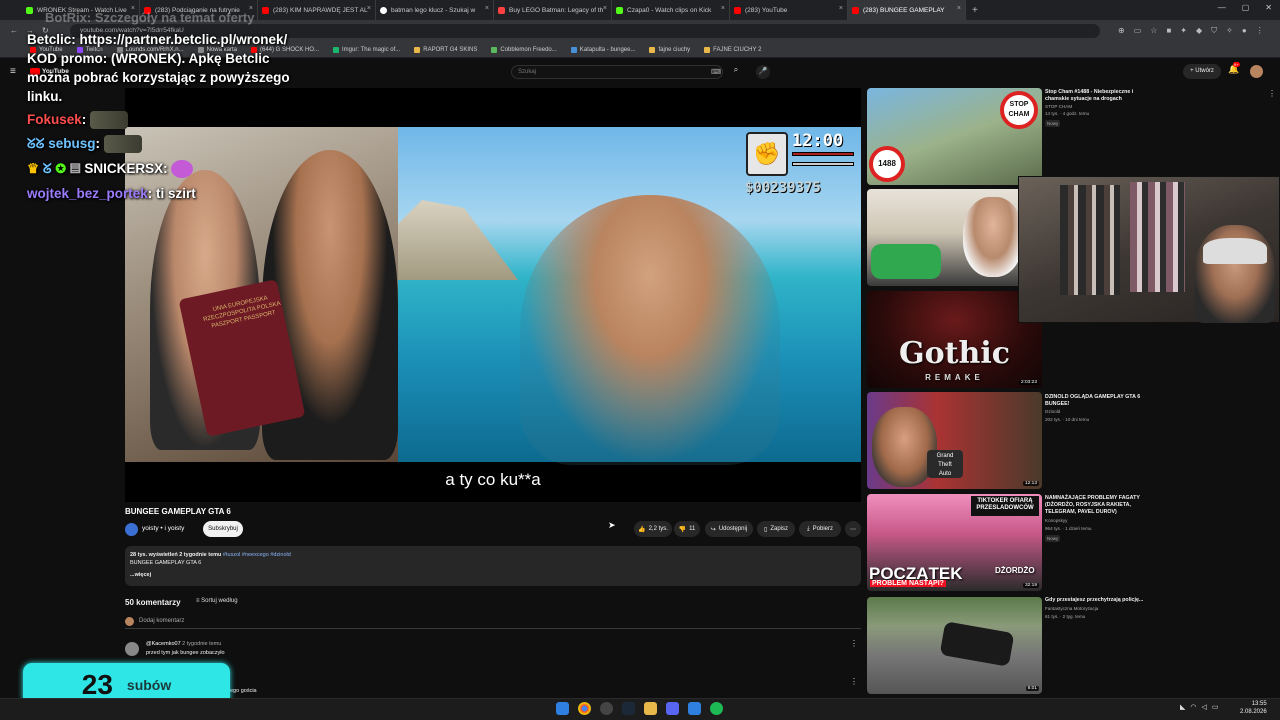 The height and width of the screenshot is (720, 1280). Describe the element at coordinates (13, 71) in the screenshot. I see `hamburger-menu-icon: ≡` at that location.